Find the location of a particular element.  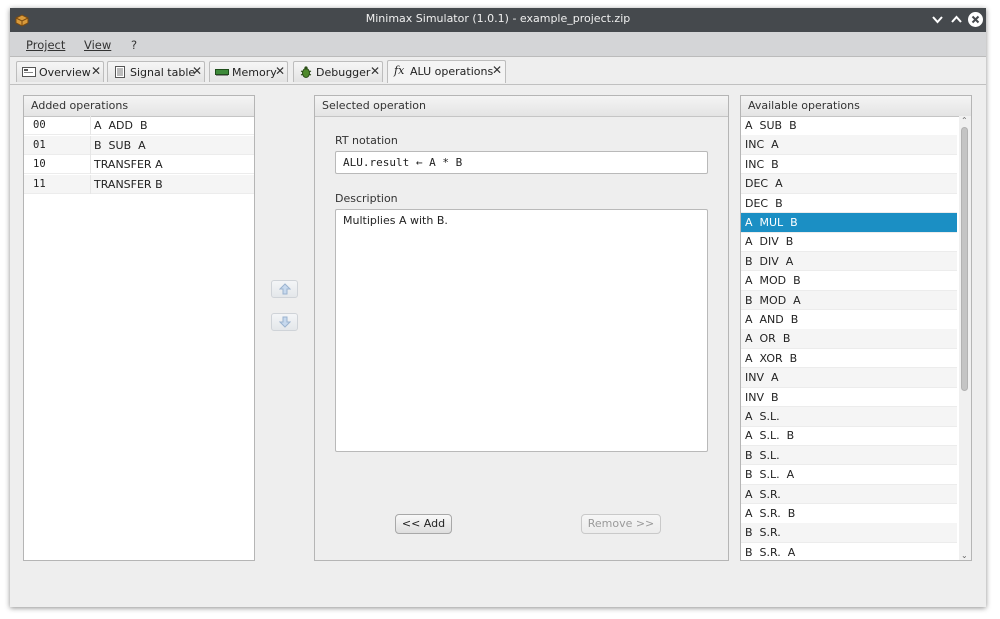

description-field: Multiplies A with B. is located at coordinates (521, 330).